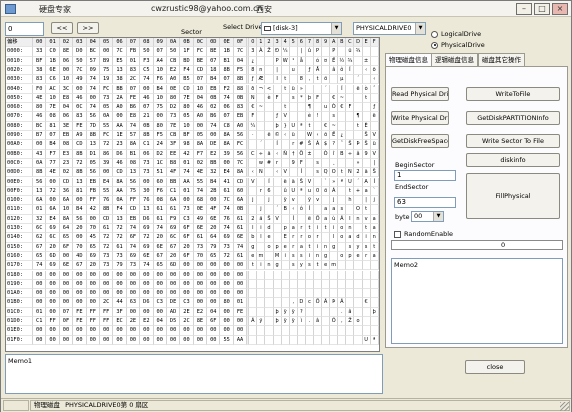 Image resolution: width=572 pixels, height=412 pixels. Describe the element at coordinates (301, 61) in the screenshot. I see `ascii-char-cell: å` at that location.